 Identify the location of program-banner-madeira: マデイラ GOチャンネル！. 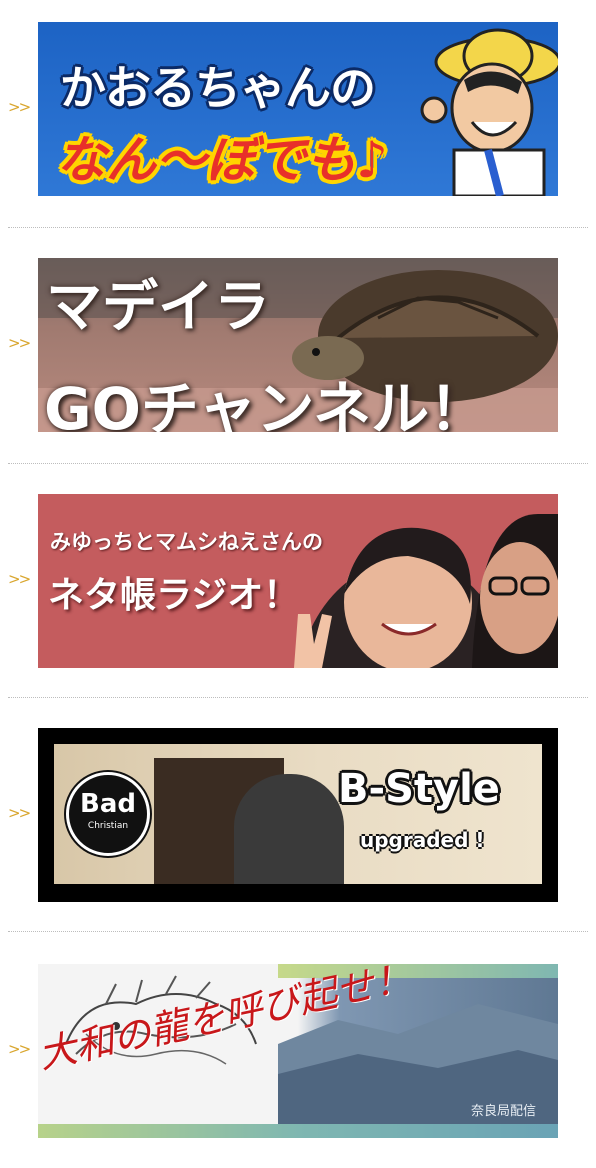
(298, 345).